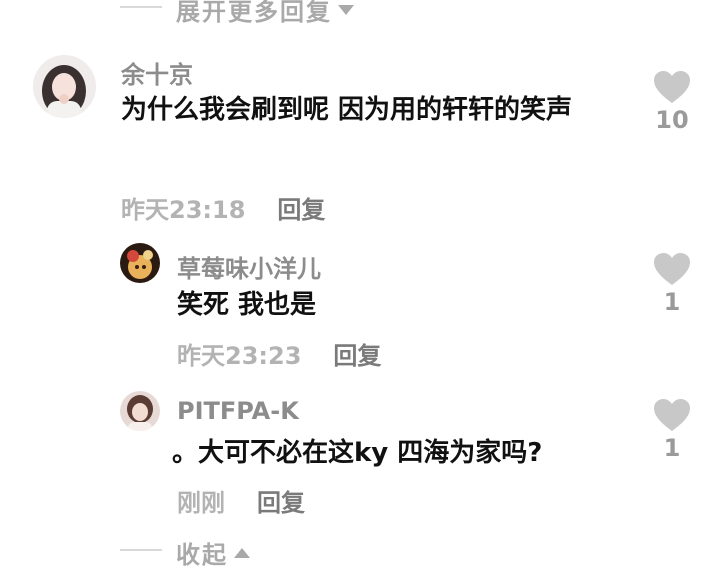 Image resolution: width=720 pixels, height=570 pixels. I want to click on reply-meta: 昨天23:23 回复, so click(279, 353).